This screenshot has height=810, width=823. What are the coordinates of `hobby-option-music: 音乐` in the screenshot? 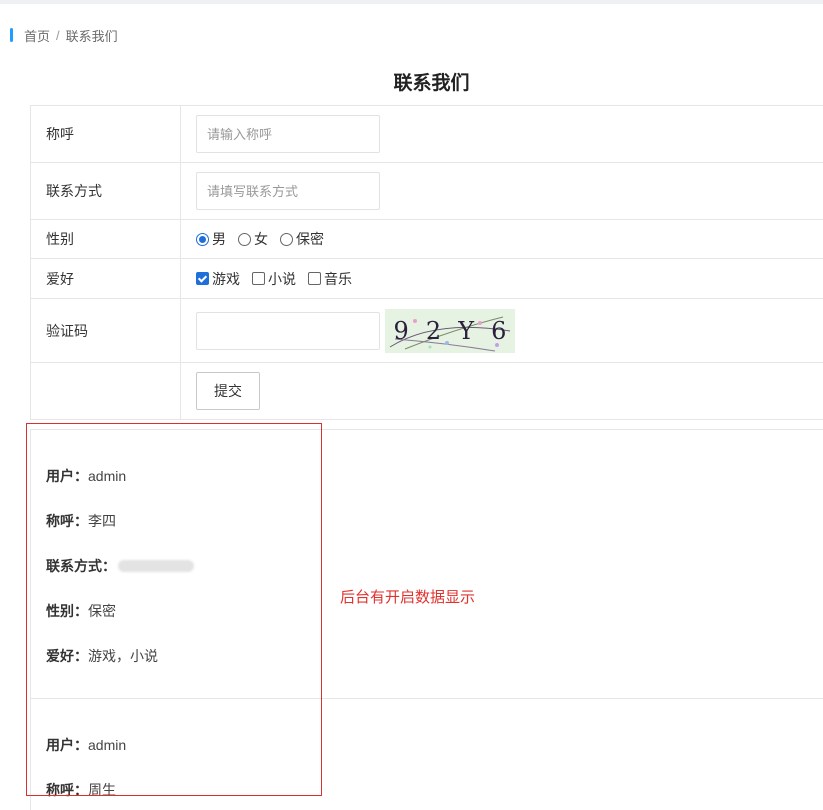 It's located at (330, 279).